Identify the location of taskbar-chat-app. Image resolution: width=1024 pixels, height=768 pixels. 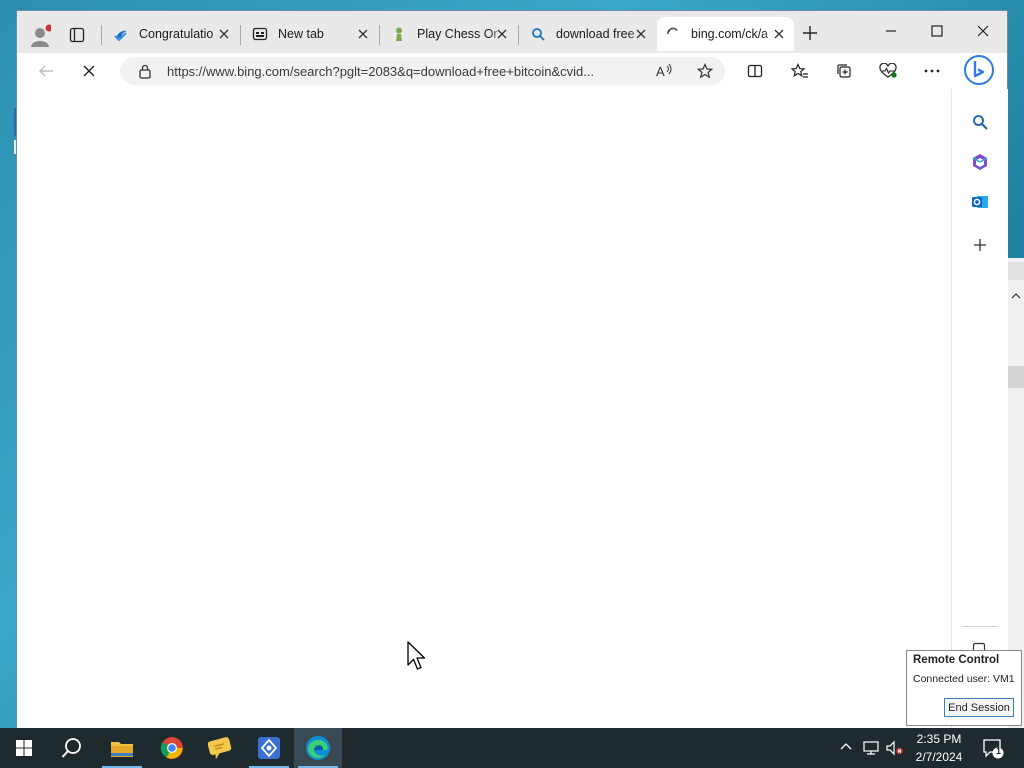
(220, 748).